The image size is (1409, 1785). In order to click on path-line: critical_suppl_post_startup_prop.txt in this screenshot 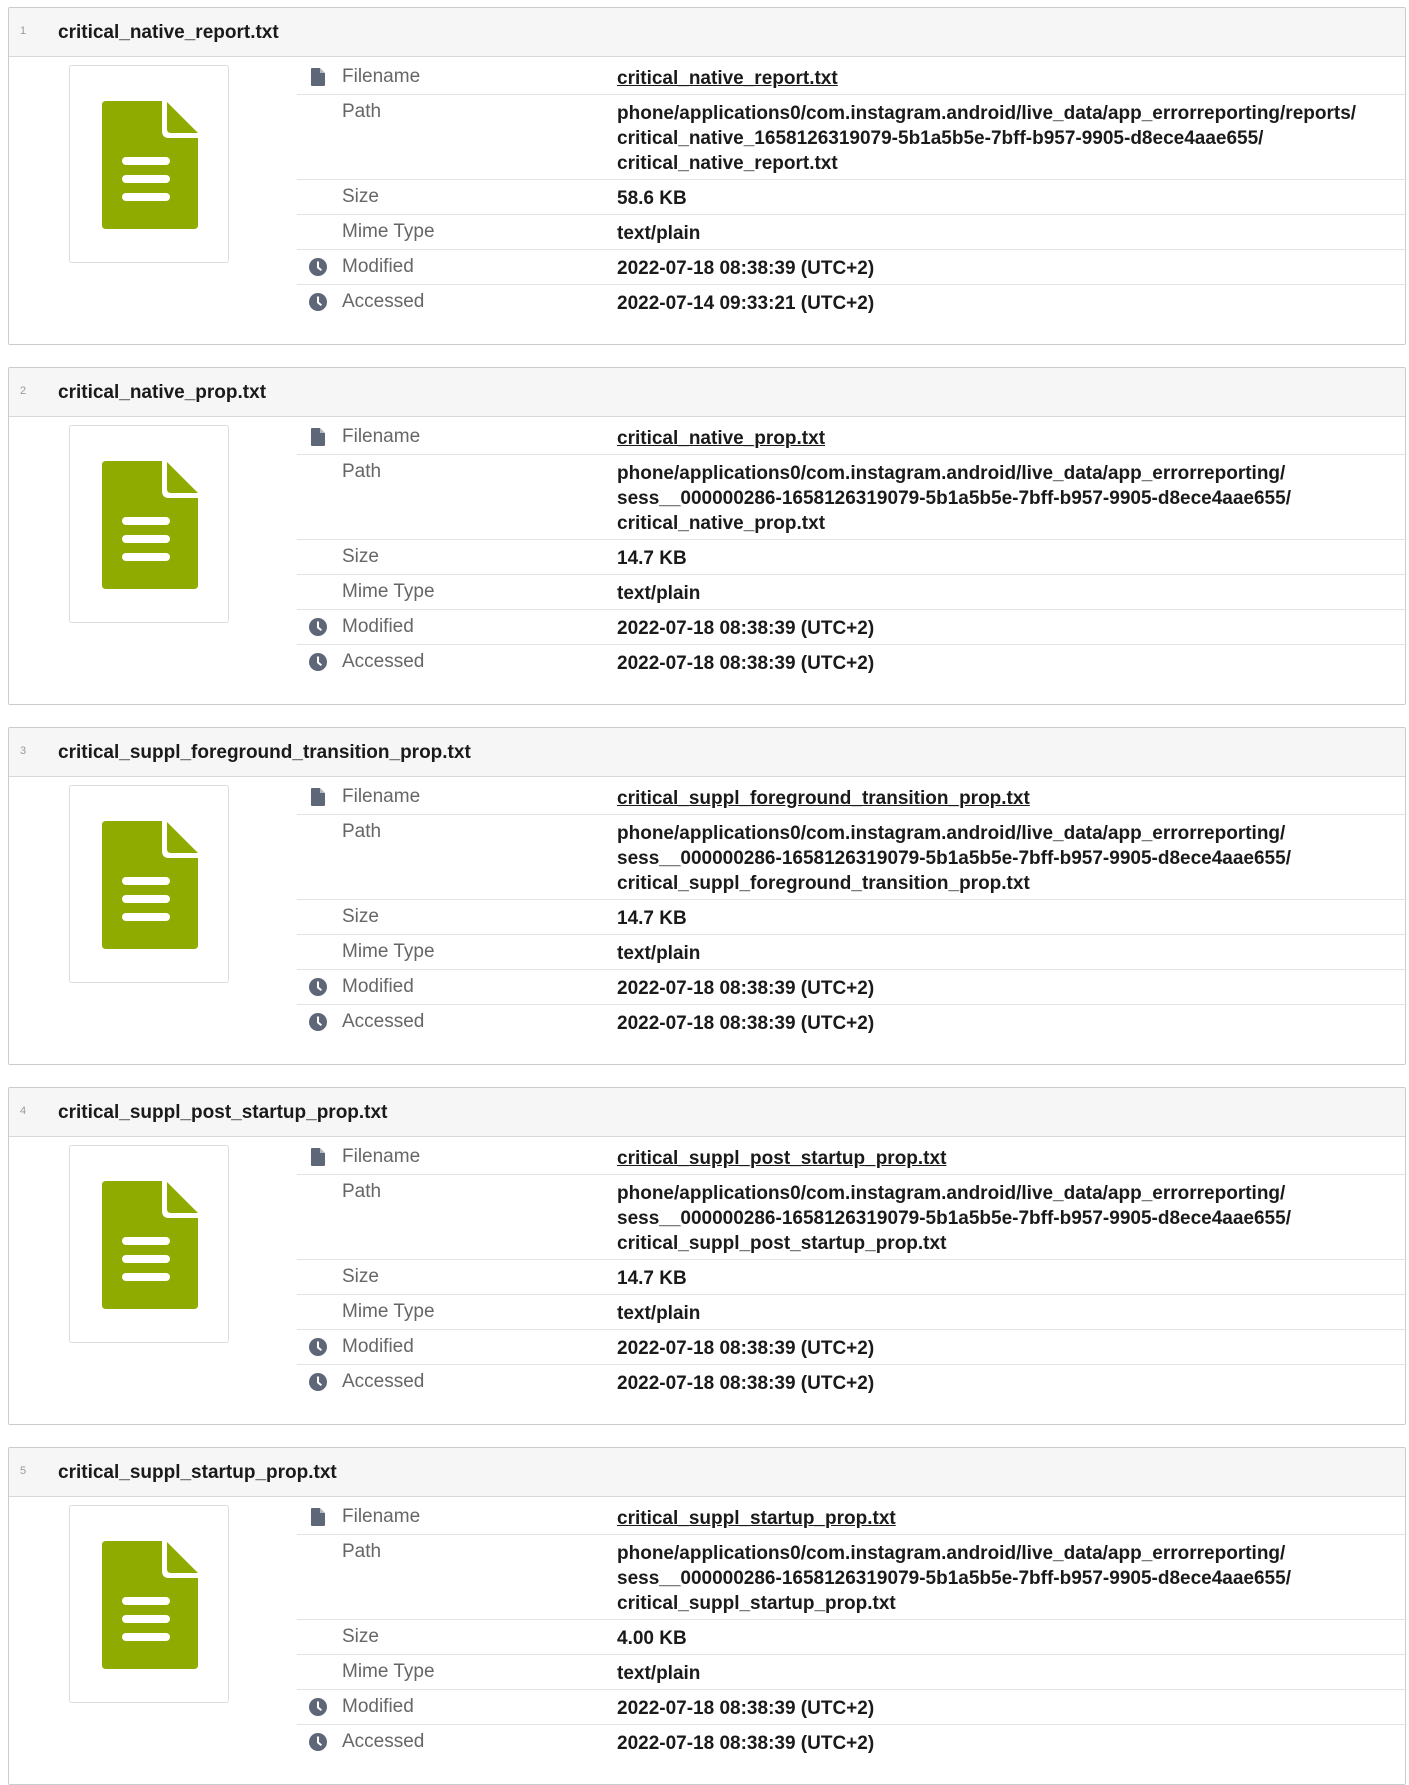, I will do `click(782, 1243)`.